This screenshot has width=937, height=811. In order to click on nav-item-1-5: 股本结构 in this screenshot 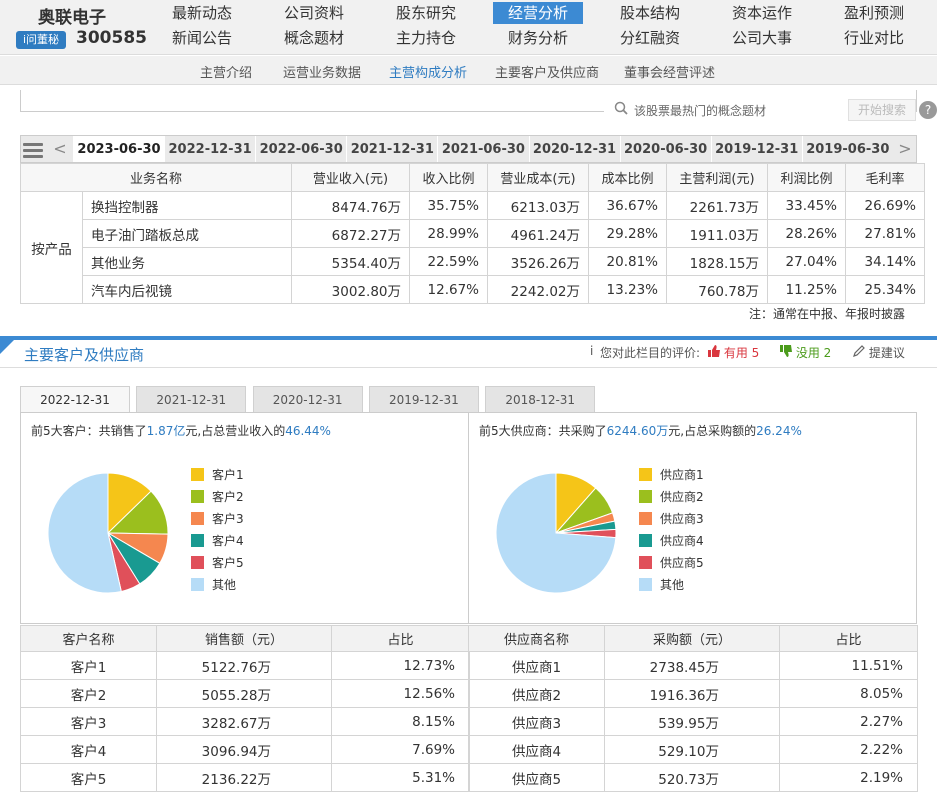, I will do `click(650, 13)`.